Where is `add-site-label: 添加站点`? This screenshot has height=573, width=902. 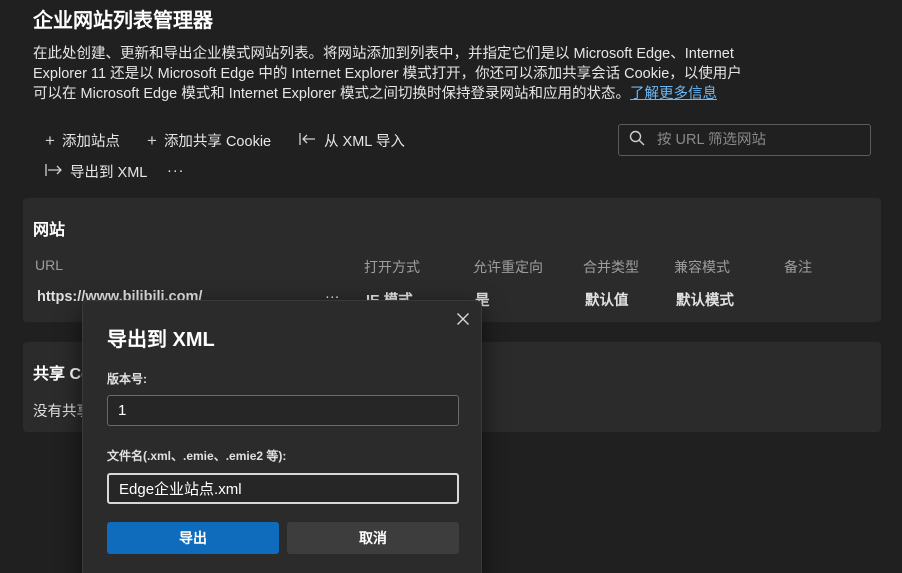 add-site-label: 添加站点 is located at coordinates (90, 141).